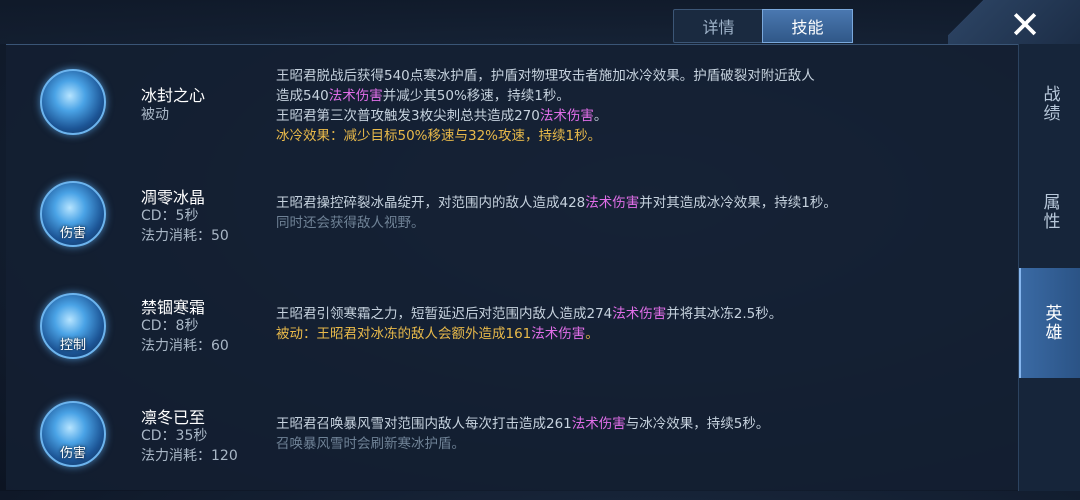  What do you see at coordinates (476, 96) in the screenshot?
I see `desc-text: 并减少其50%移速，持续1秒。` at bounding box center [476, 96].